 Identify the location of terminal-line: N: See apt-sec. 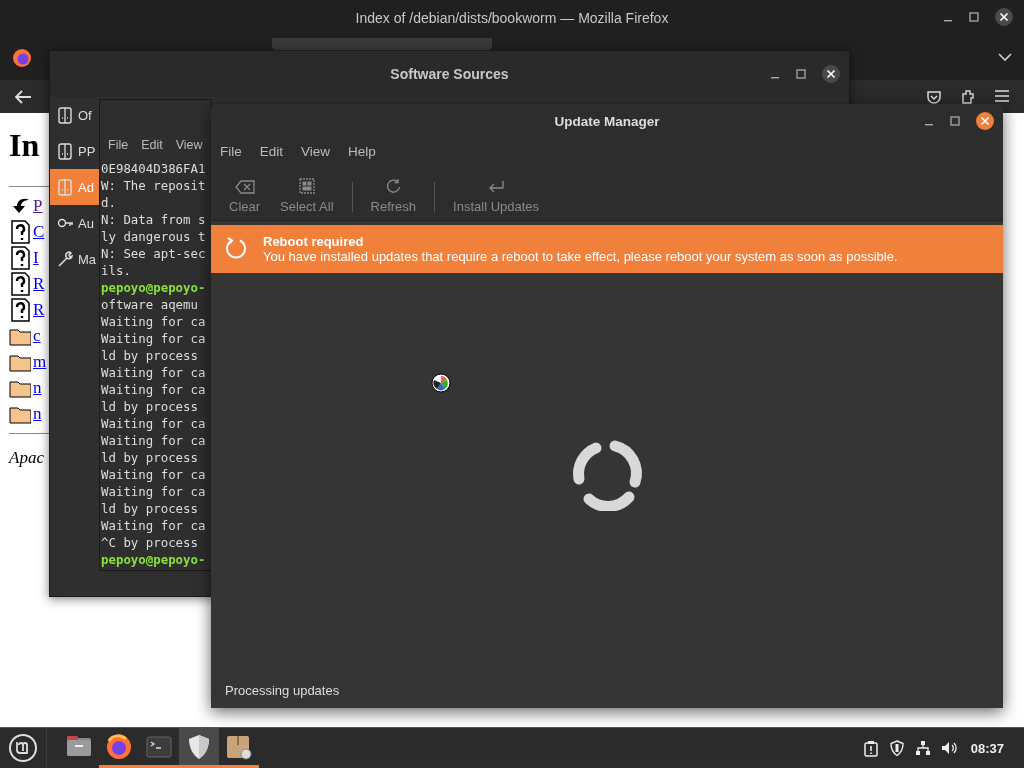
(154, 253).